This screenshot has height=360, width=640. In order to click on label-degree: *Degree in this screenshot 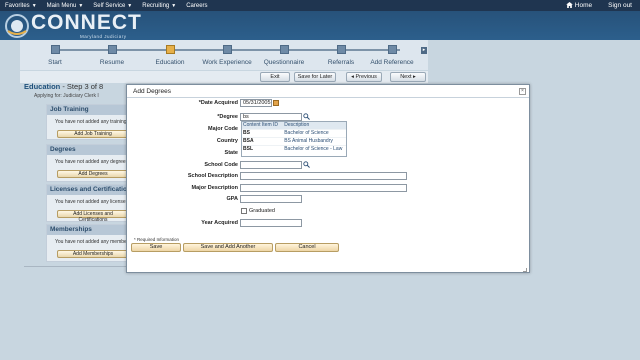, I will do `click(227, 117)`.